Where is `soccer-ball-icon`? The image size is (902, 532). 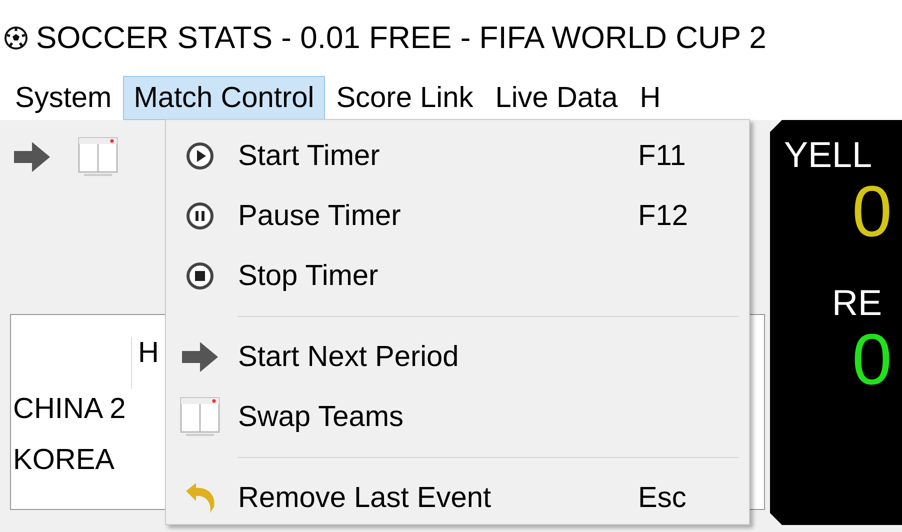 soccer-ball-icon is located at coordinates (16, 38).